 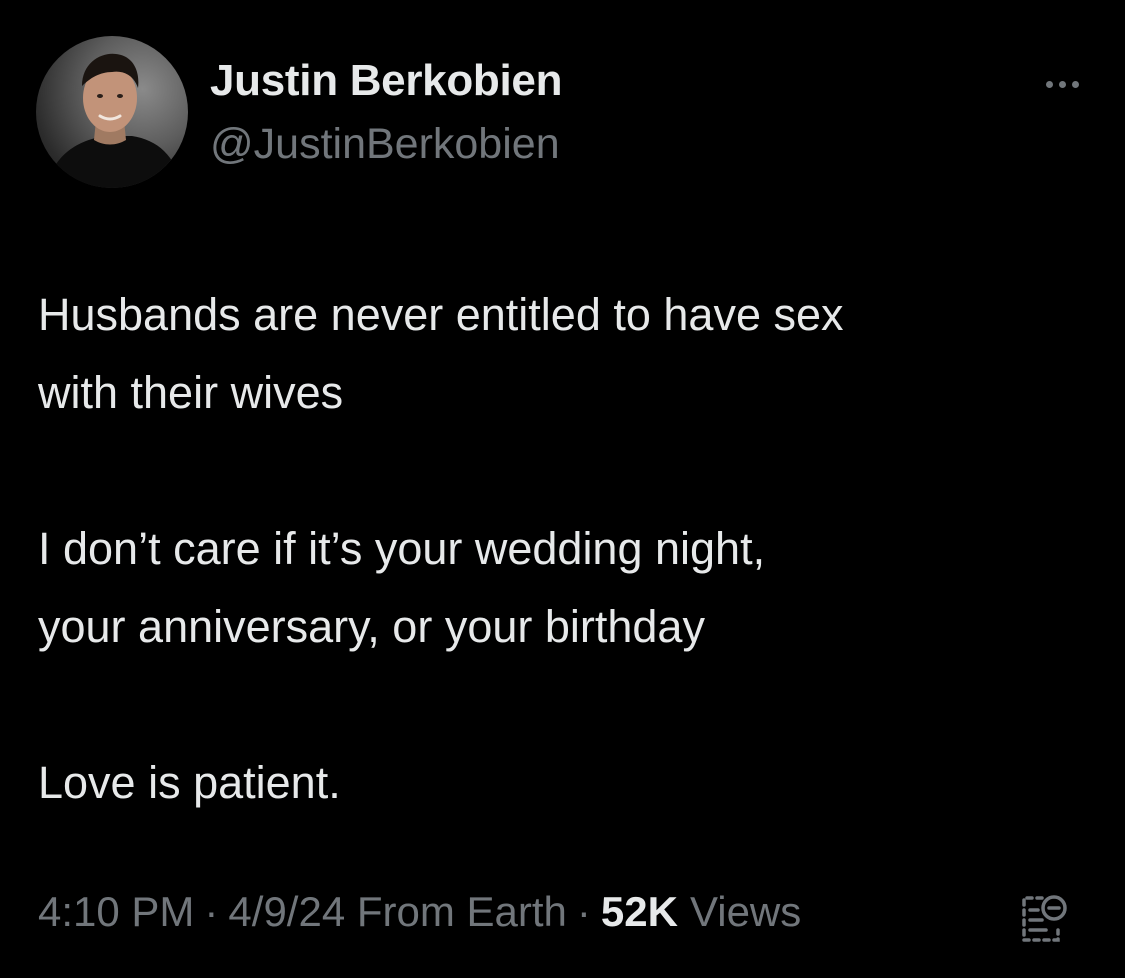 What do you see at coordinates (116, 912) in the screenshot?
I see `post-time: 4:10 PM` at bounding box center [116, 912].